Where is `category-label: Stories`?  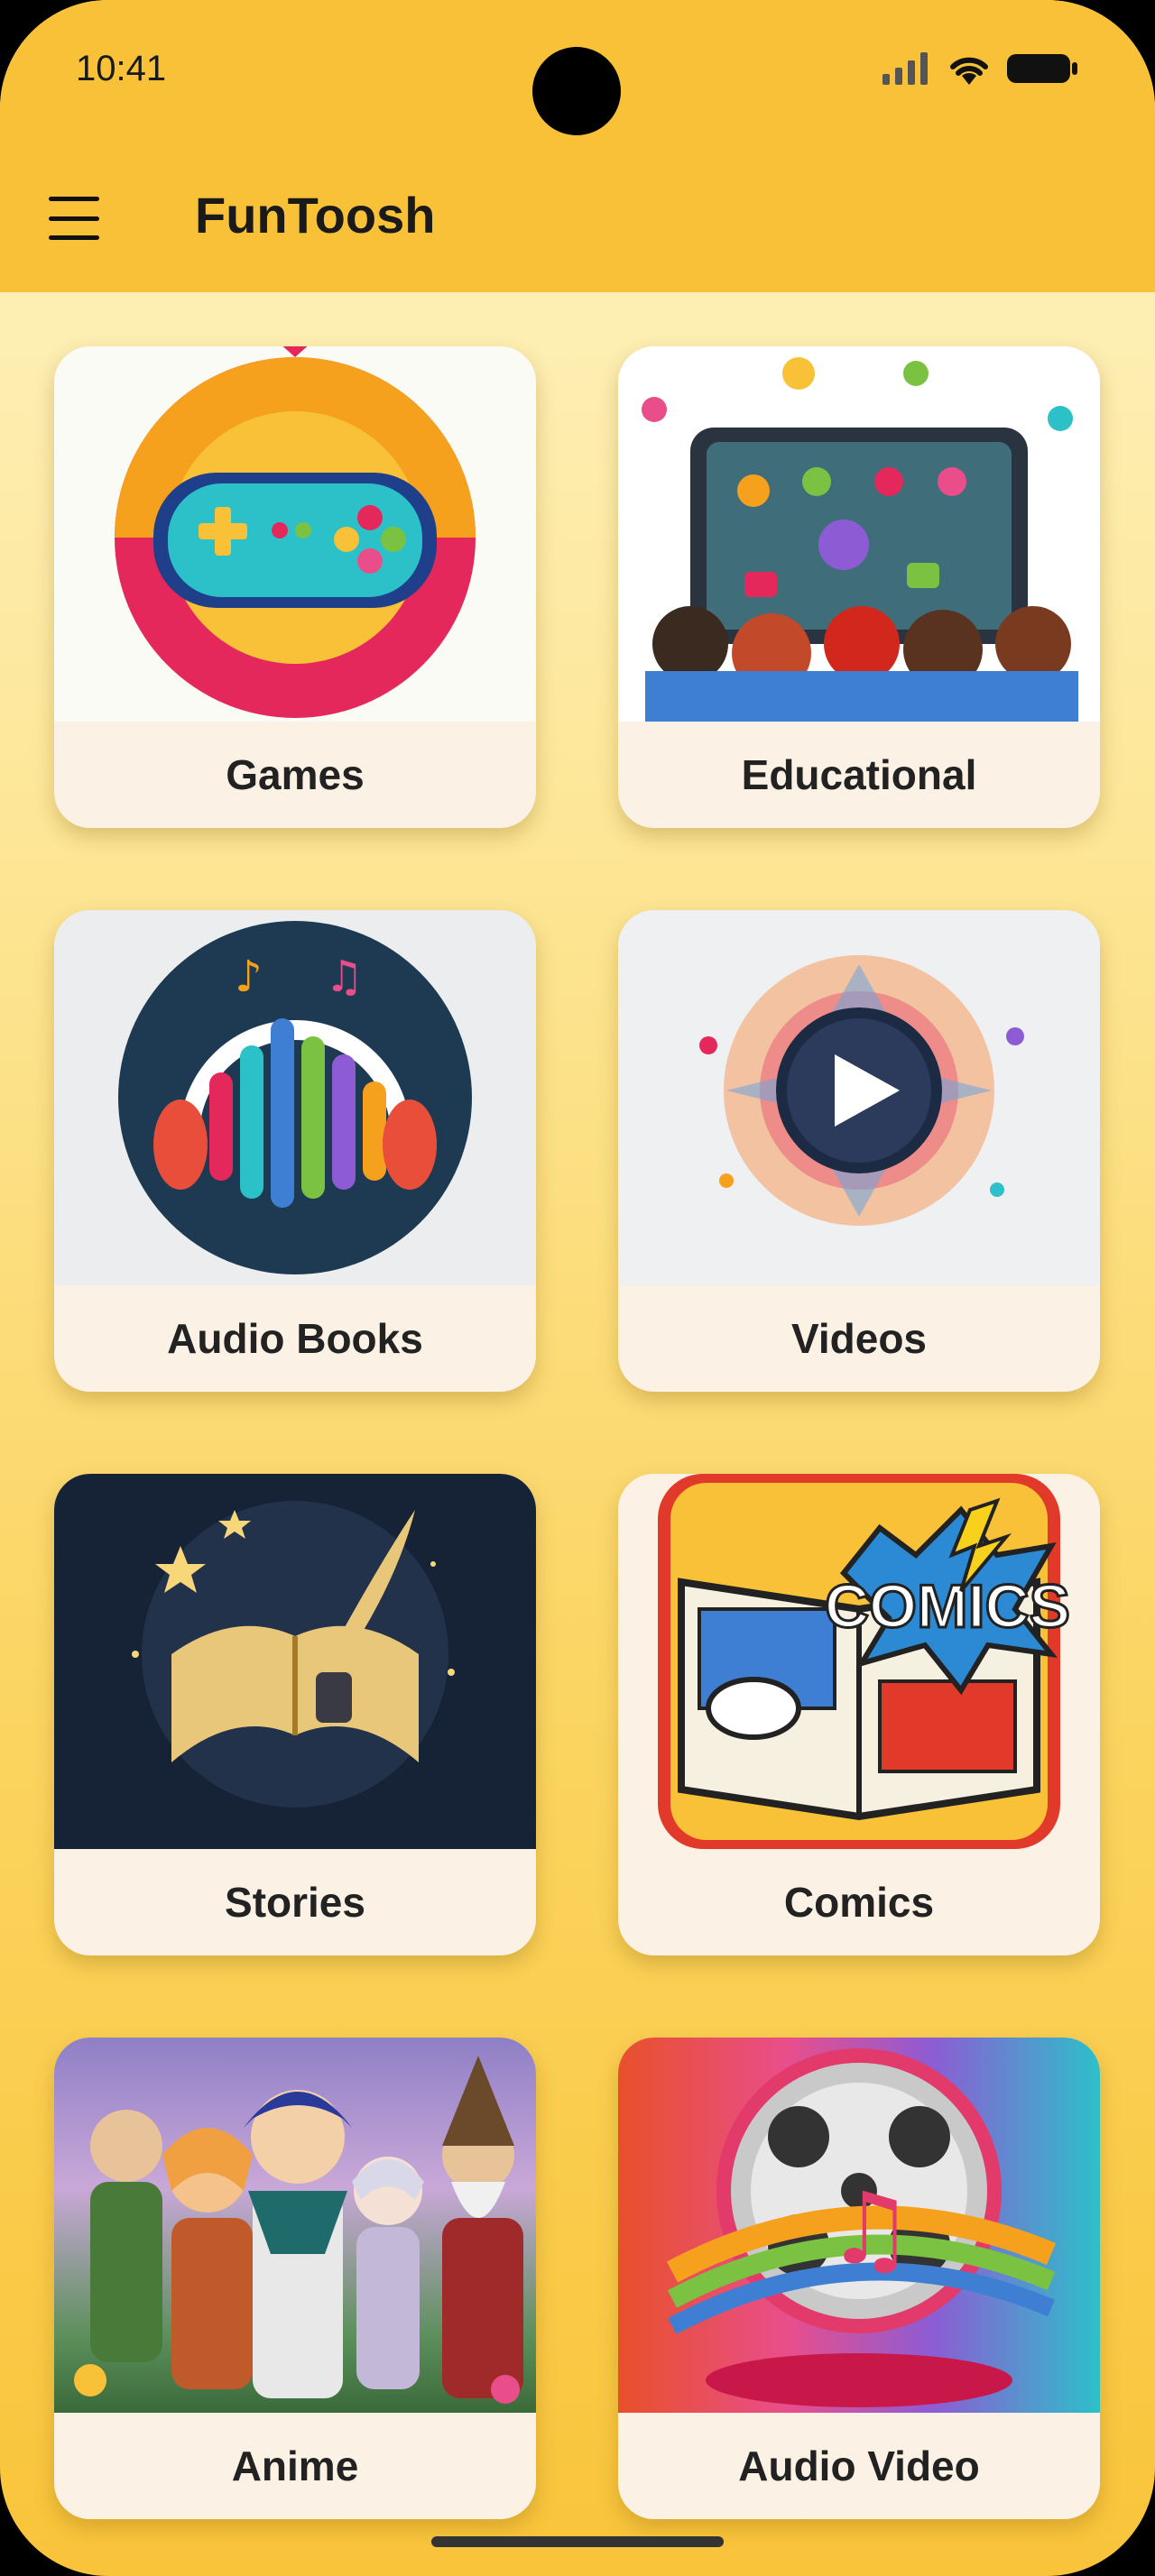
category-label: Stories is located at coordinates (295, 1902).